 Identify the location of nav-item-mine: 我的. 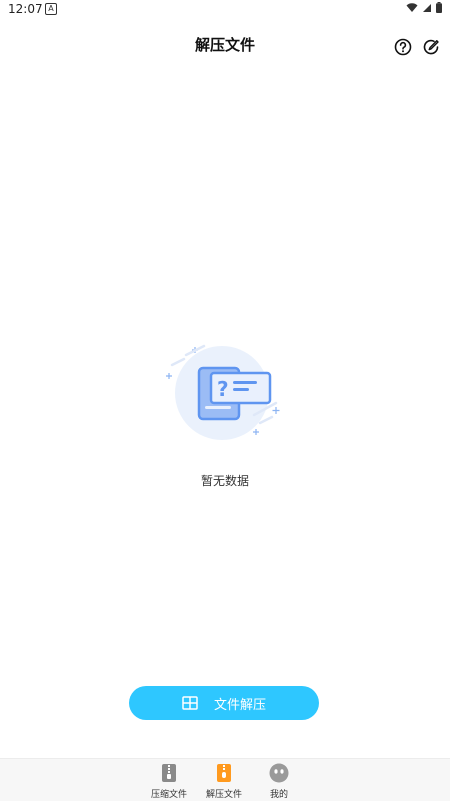
(279, 782).